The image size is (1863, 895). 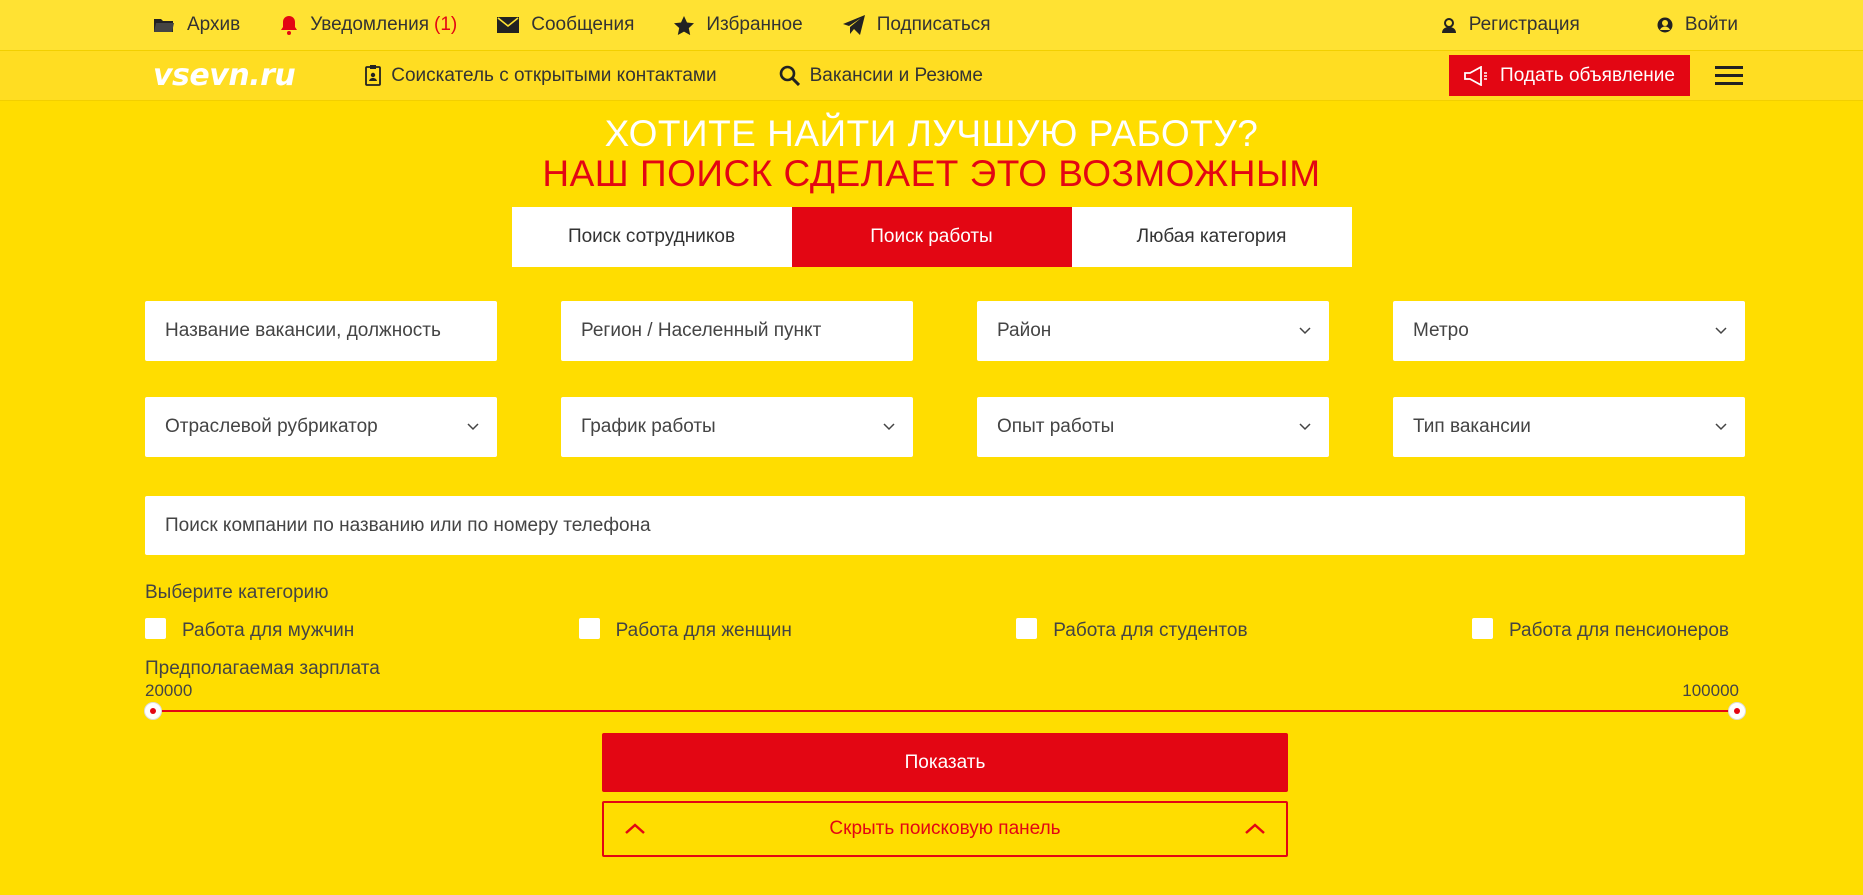 What do you see at coordinates (1569, 427) in the screenshot?
I see `vacancy-type-select: Тип вакансии` at bounding box center [1569, 427].